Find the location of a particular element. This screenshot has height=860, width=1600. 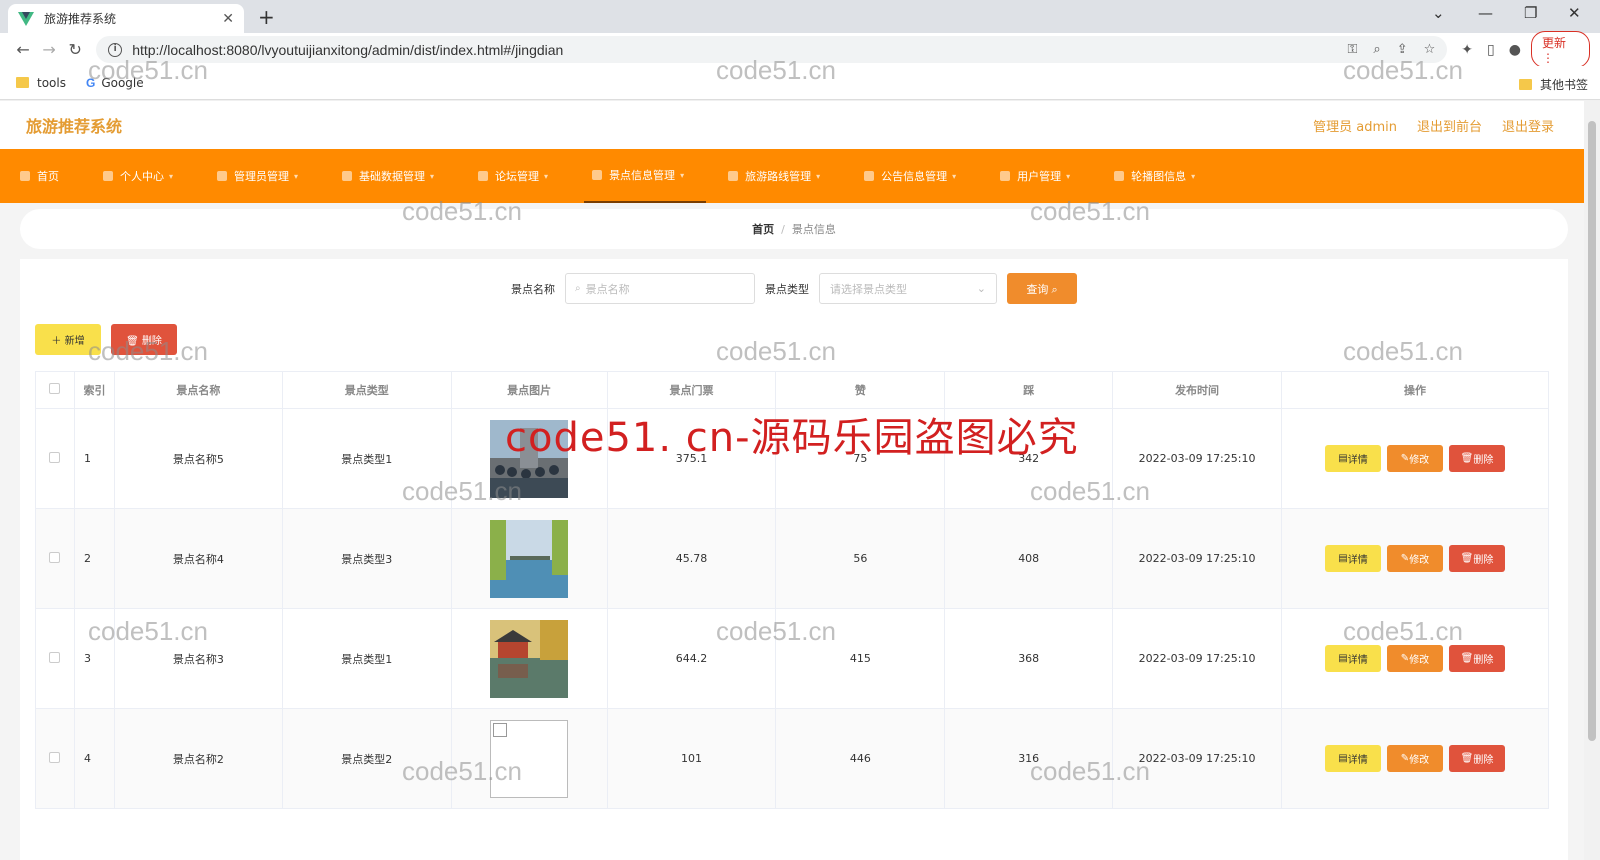

profile-icon: ● is located at coordinates (1515, 50).